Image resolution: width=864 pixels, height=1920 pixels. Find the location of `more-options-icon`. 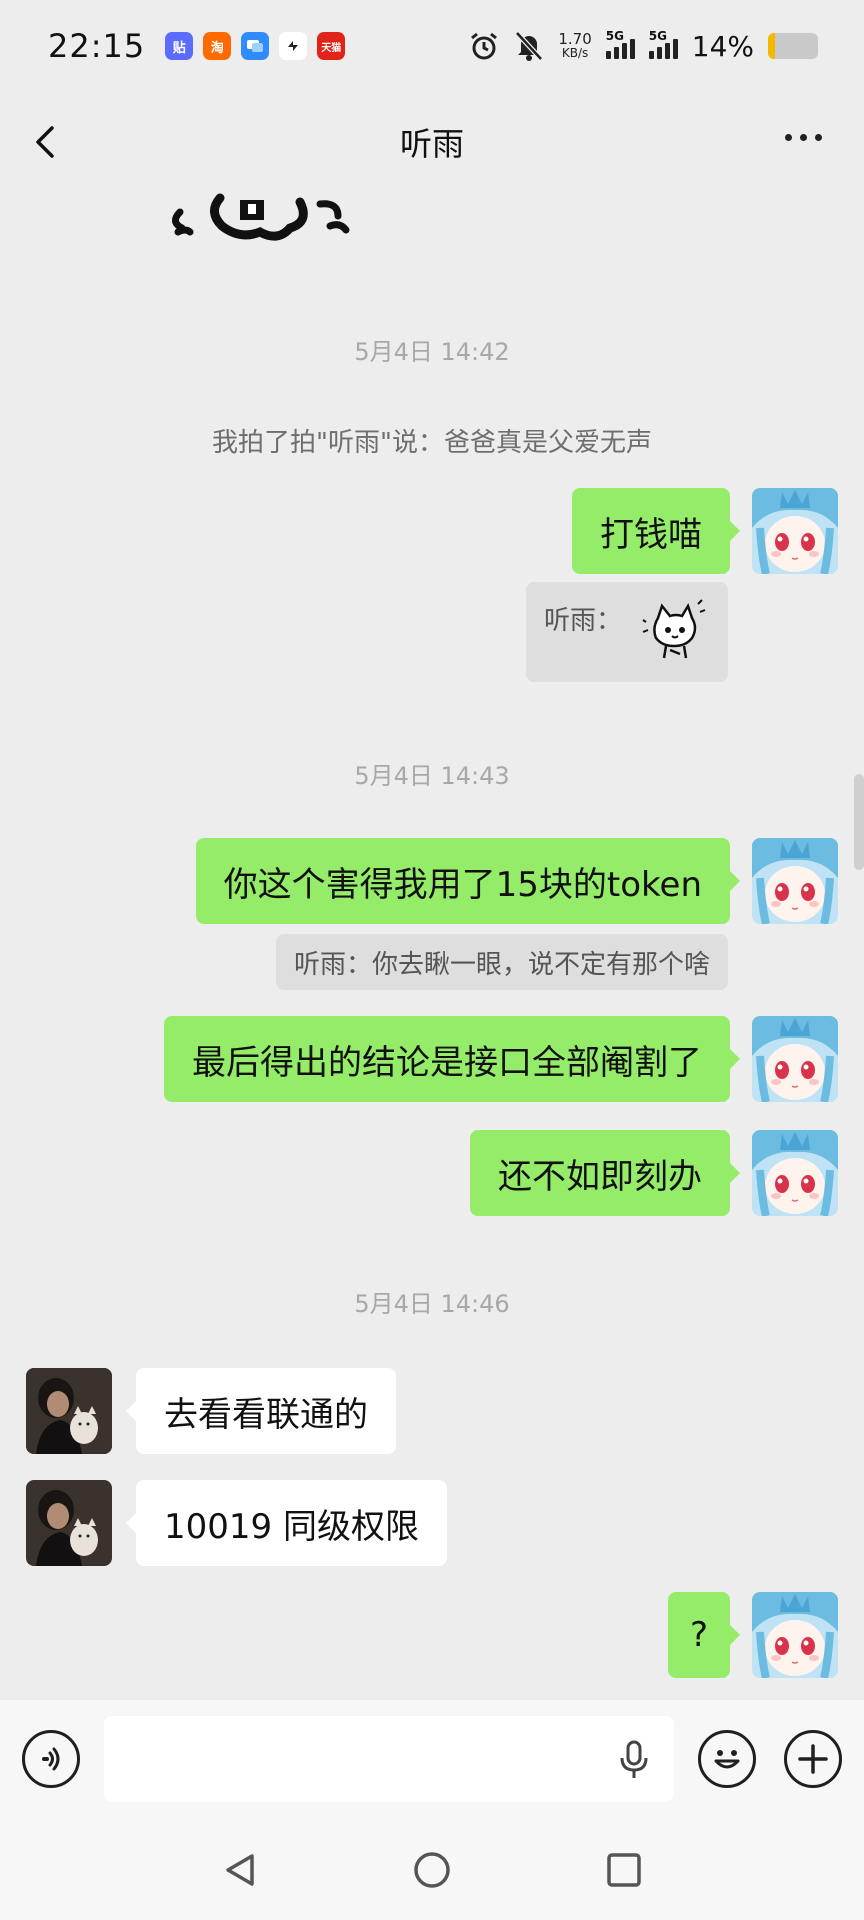

more-options-icon is located at coordinates (803, 137).